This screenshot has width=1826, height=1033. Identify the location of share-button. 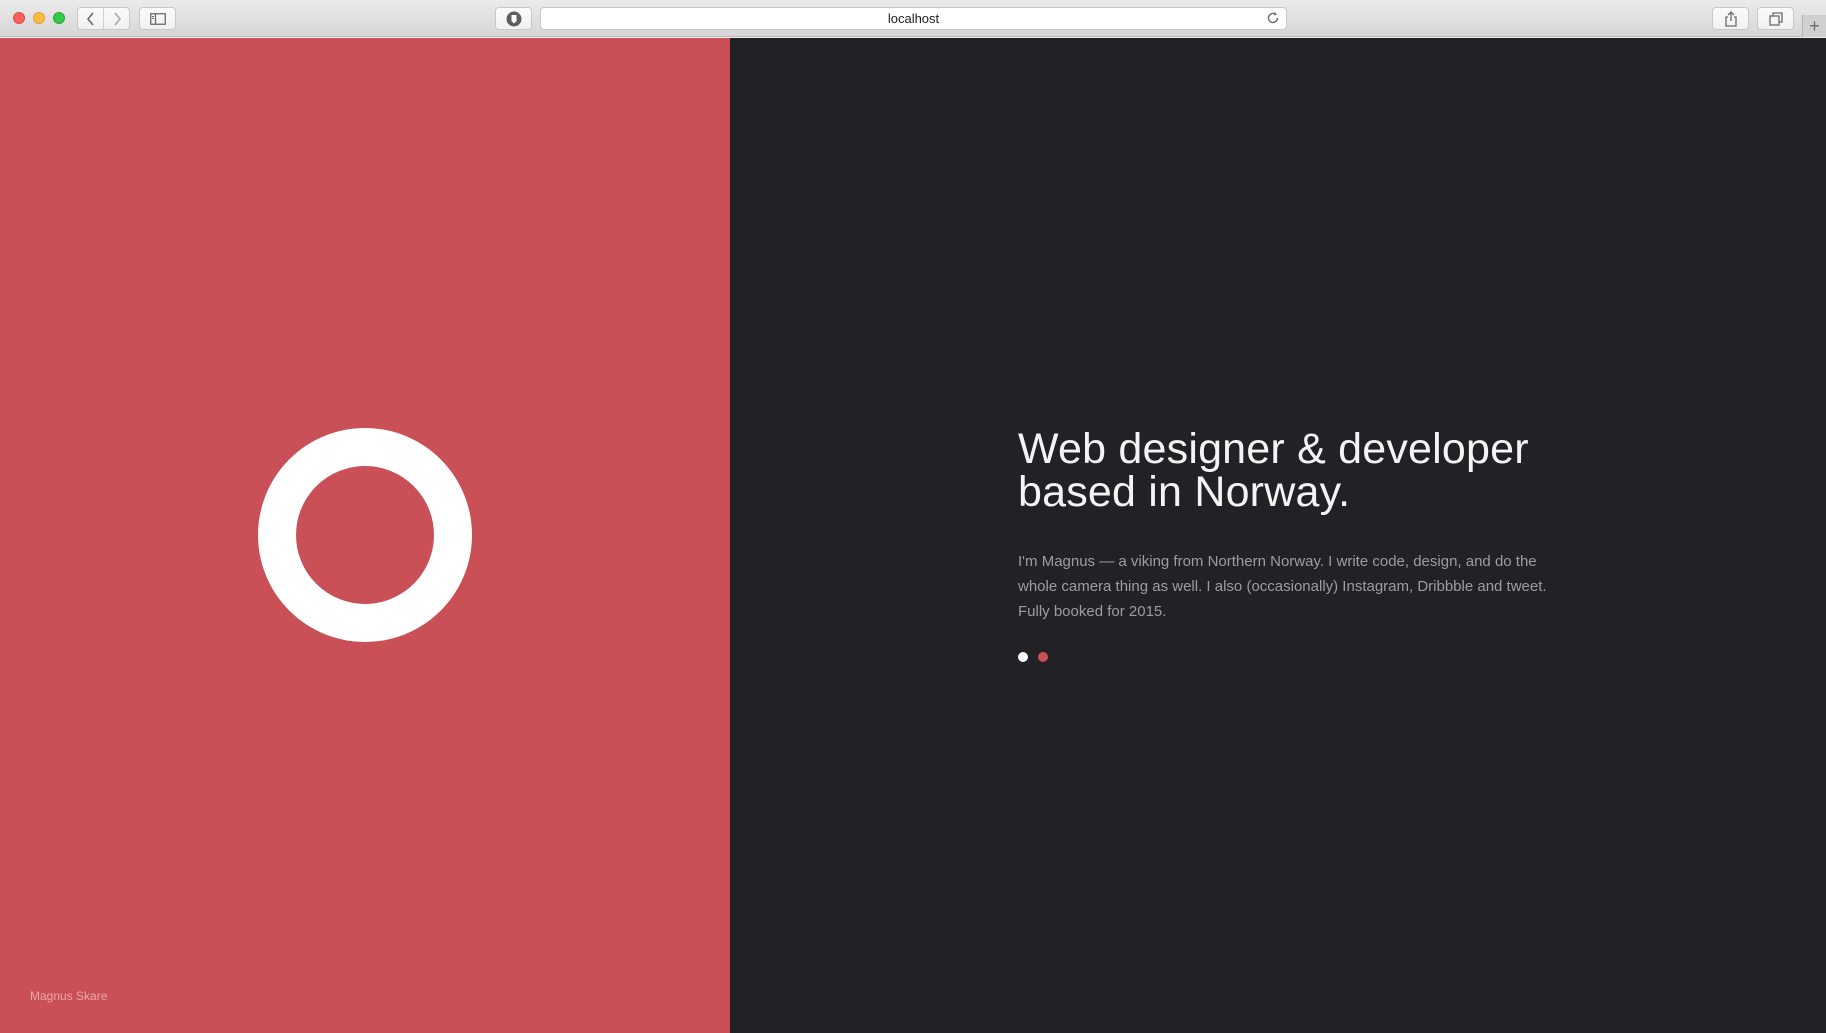
(1730, 18).